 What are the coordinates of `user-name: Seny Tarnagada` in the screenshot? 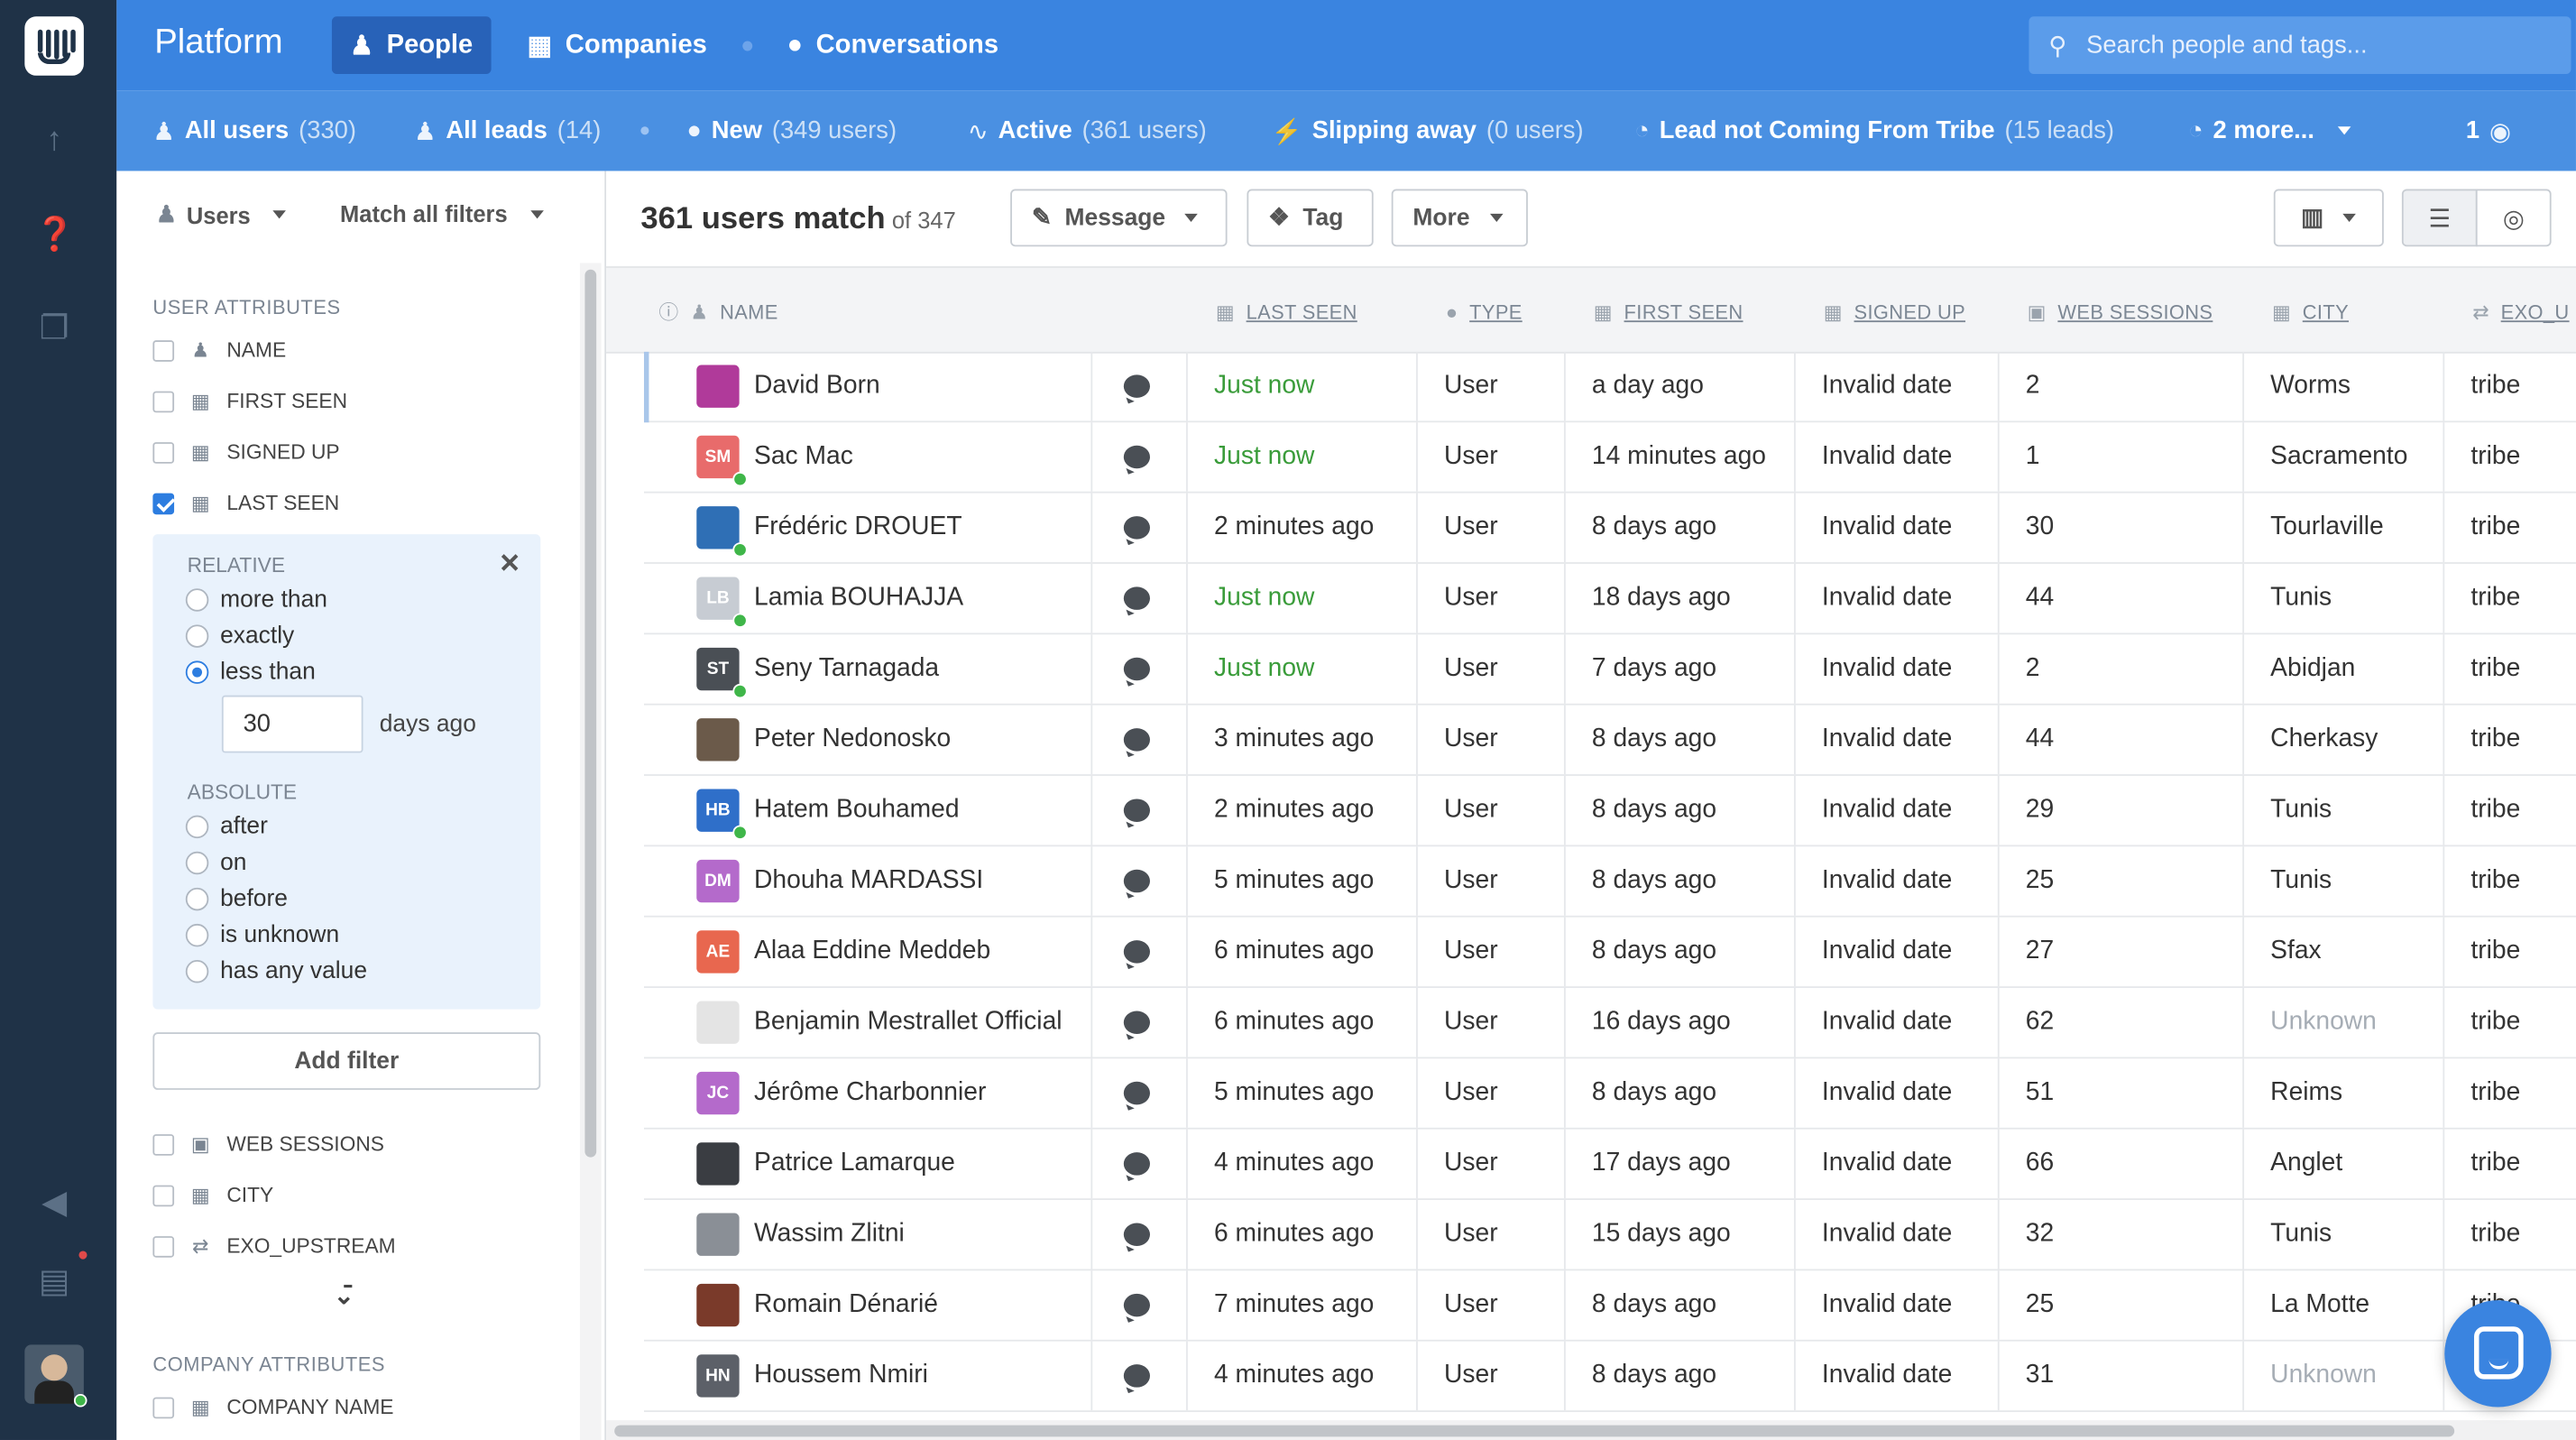 It's located at (846, 669).